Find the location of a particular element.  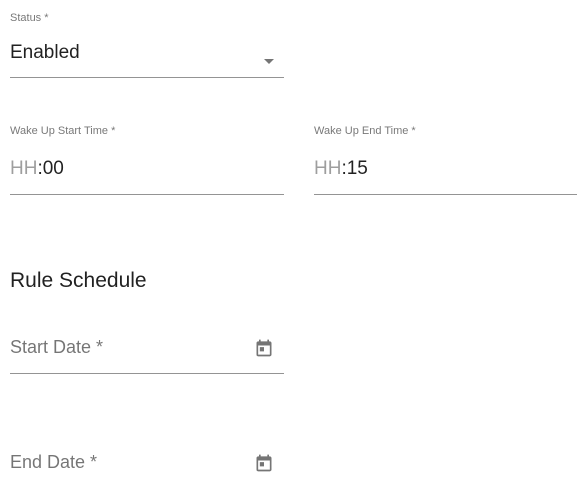

wake-up-end-time-field: Wake Up End Time * HH:15 is located at coordinates (445, 160).